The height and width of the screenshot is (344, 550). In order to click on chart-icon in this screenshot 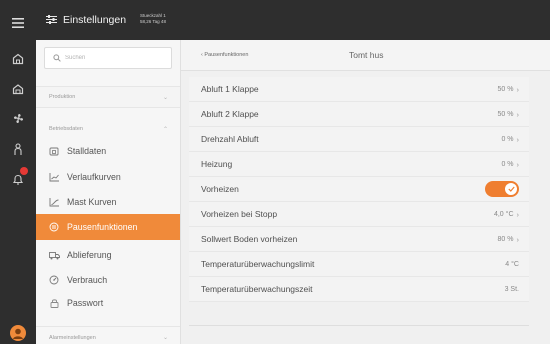, I will do `click(54, 177)`.